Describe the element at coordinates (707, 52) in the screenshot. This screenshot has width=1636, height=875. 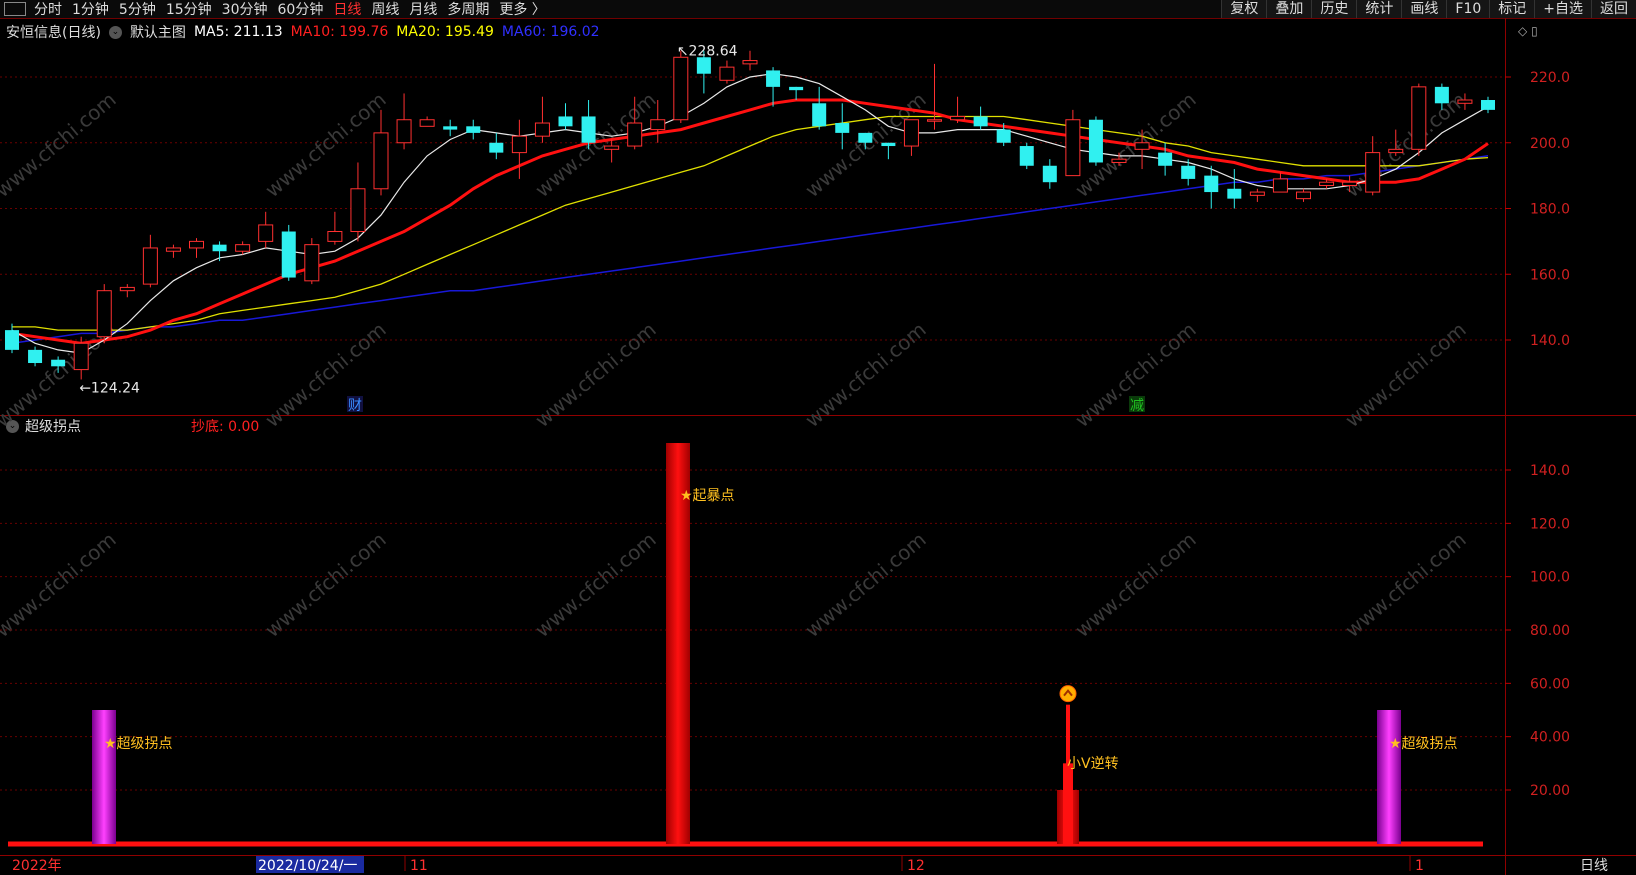
I see `high-price-marker: ↖228.64` at that location.